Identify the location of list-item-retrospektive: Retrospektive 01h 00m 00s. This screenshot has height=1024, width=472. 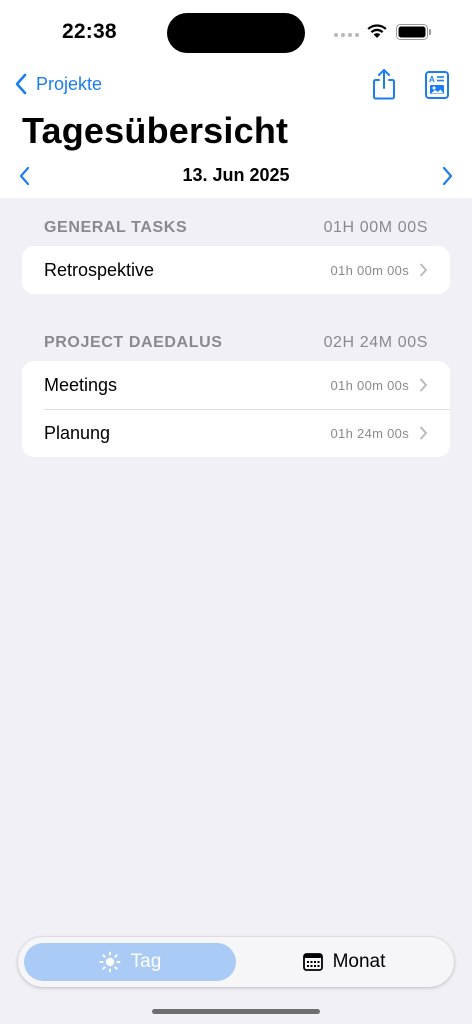
(236, 270).